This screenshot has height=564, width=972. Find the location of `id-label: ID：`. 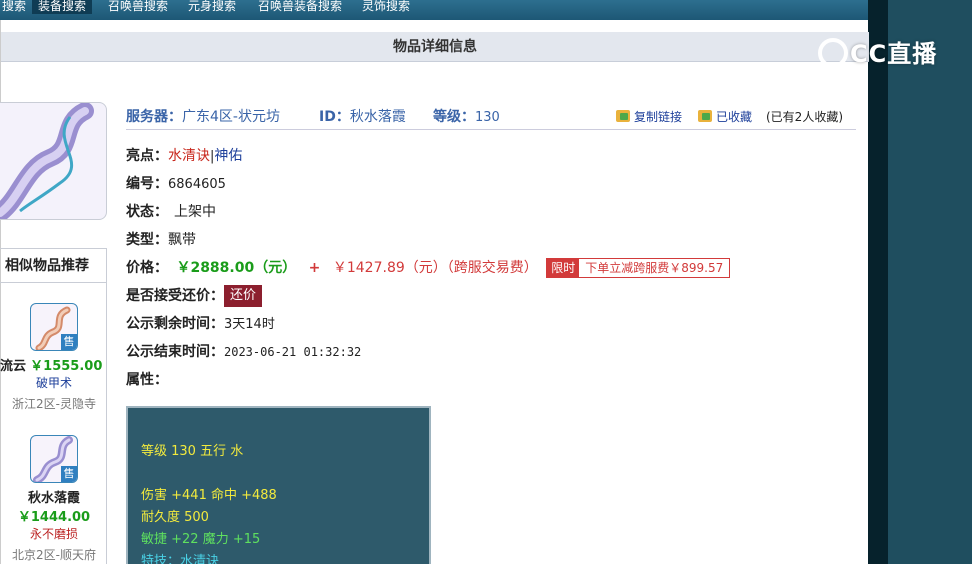

id-label: ID： is located at coordinates (334, 117).